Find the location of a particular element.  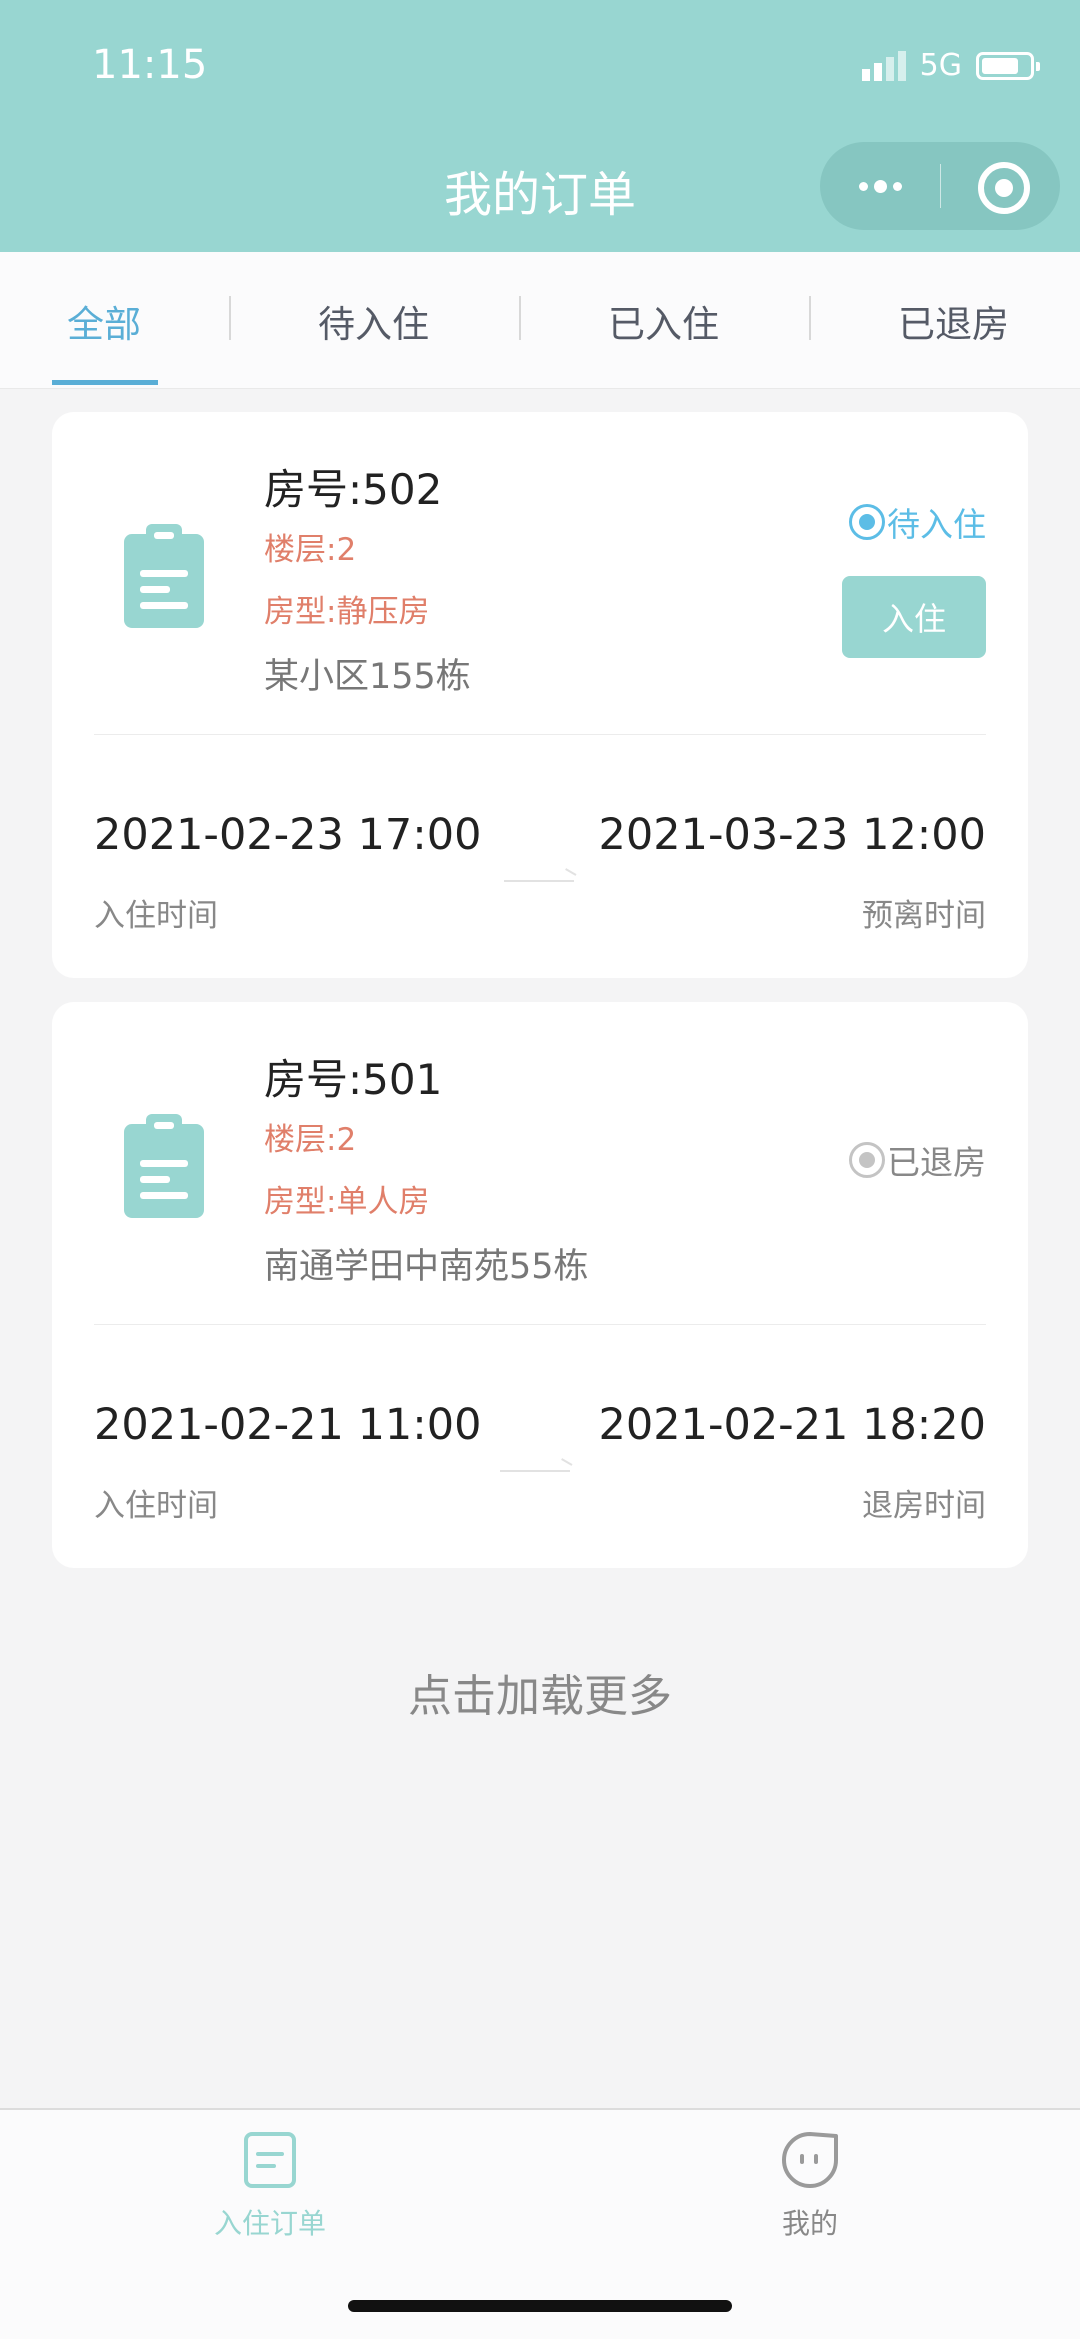

order-status: 待入住 is located at coordinates (917, 522).